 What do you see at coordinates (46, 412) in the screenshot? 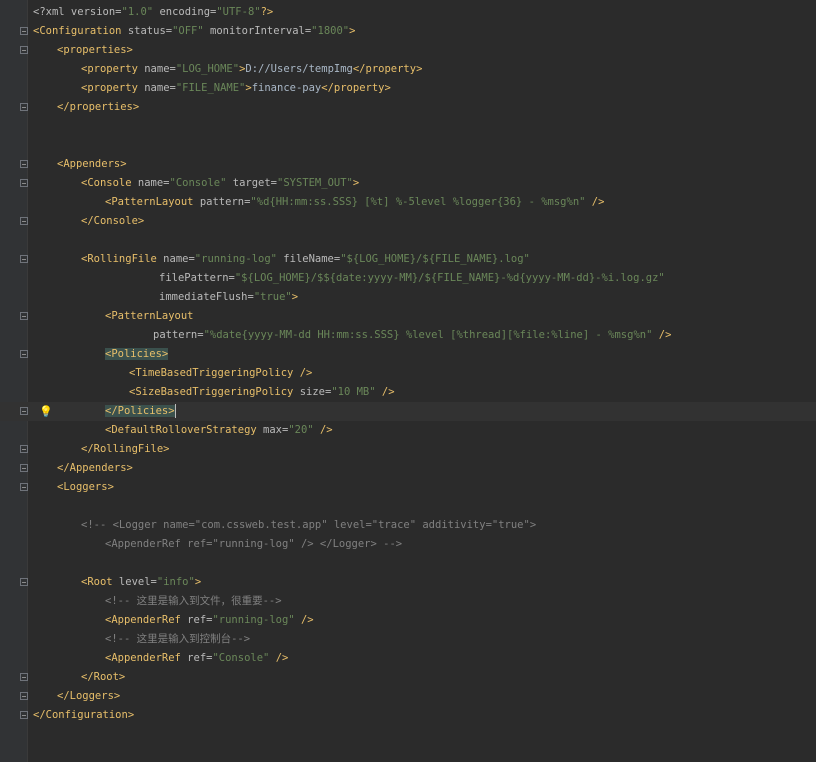
I see `intention-bulb-icon: 💡` at bounding box center [46, 412].